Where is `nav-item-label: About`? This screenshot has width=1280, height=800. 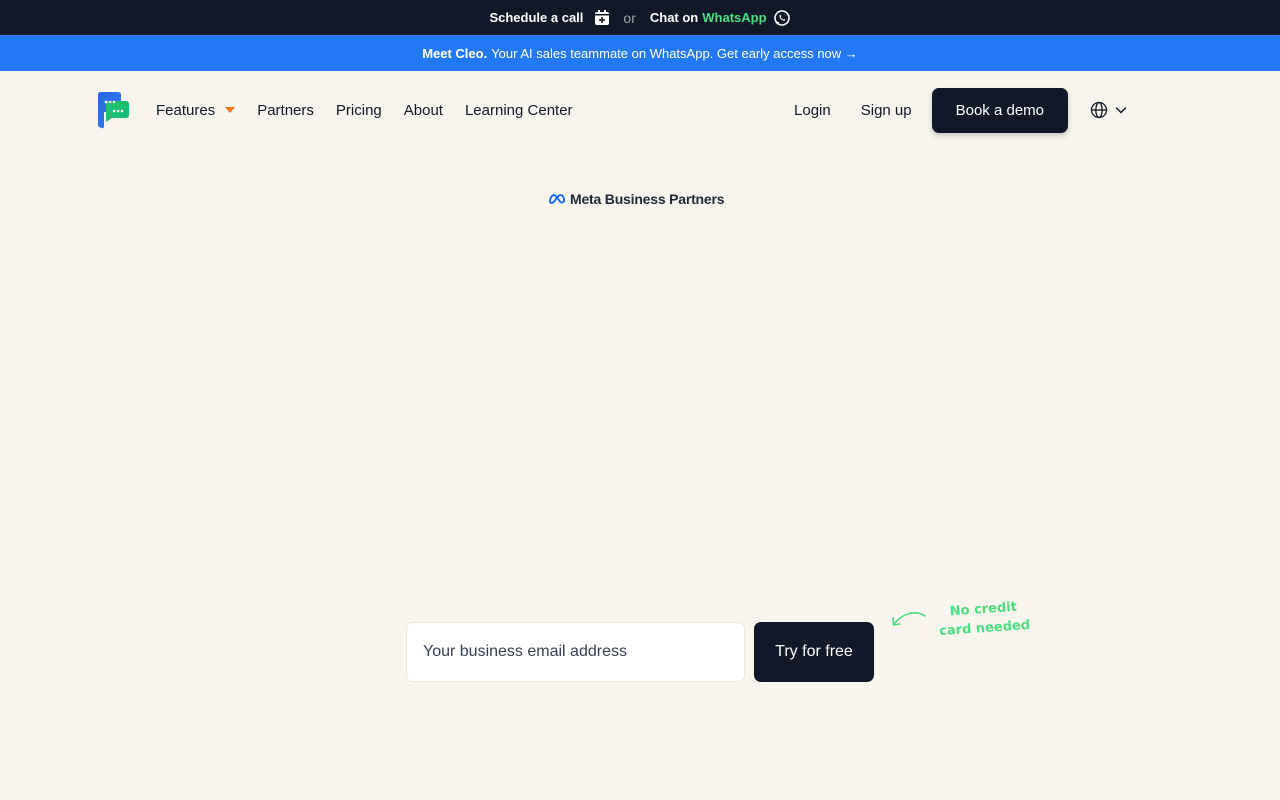
nav-item-label: About is located at coordinates (423, 110).